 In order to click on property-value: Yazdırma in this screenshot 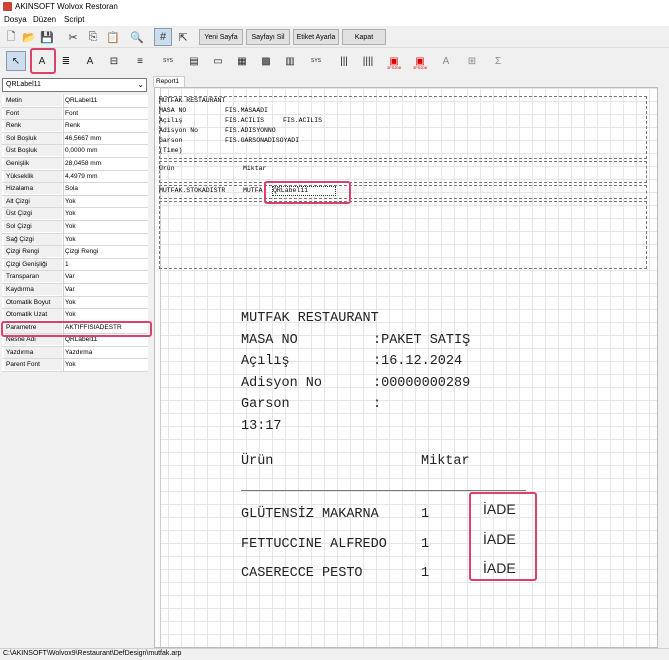, I will do `click(78, 352)`.